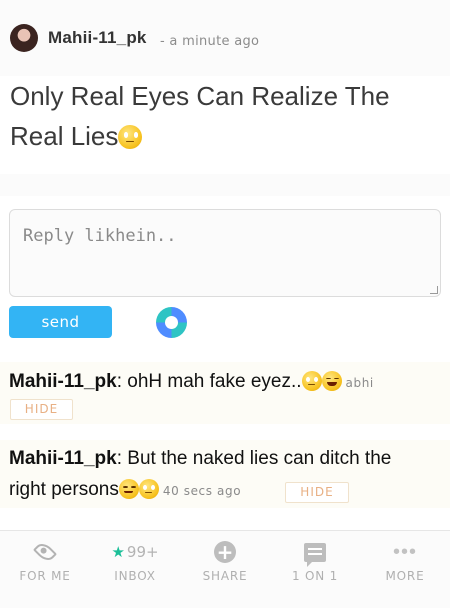 The image size is (450, 608). What do you see at coordinates (331, 381) in the screenshot?
I see `laughing-emoji-icon` at bounding box center [331, 381].